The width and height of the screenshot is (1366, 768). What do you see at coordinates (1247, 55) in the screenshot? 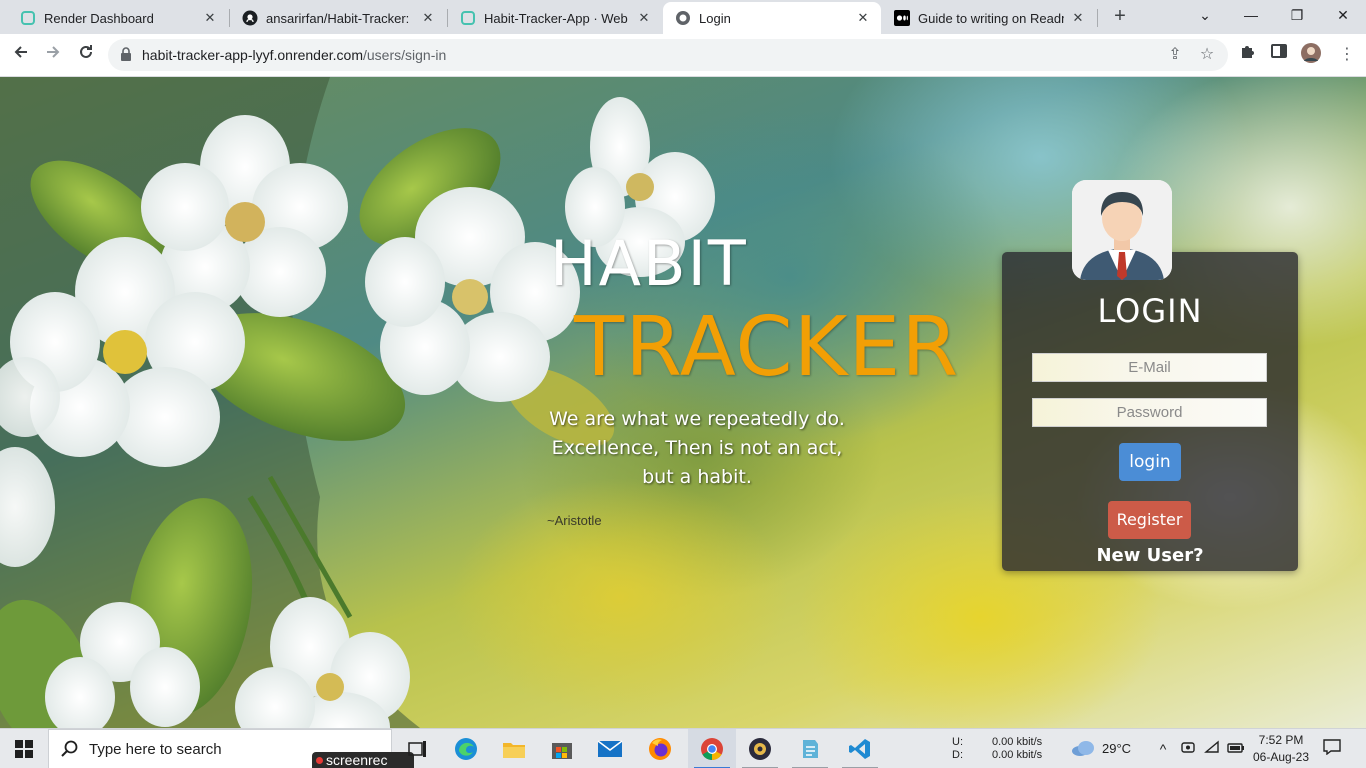
I see `extensions-puzzle-icon` at bounding box center [1247, 55].